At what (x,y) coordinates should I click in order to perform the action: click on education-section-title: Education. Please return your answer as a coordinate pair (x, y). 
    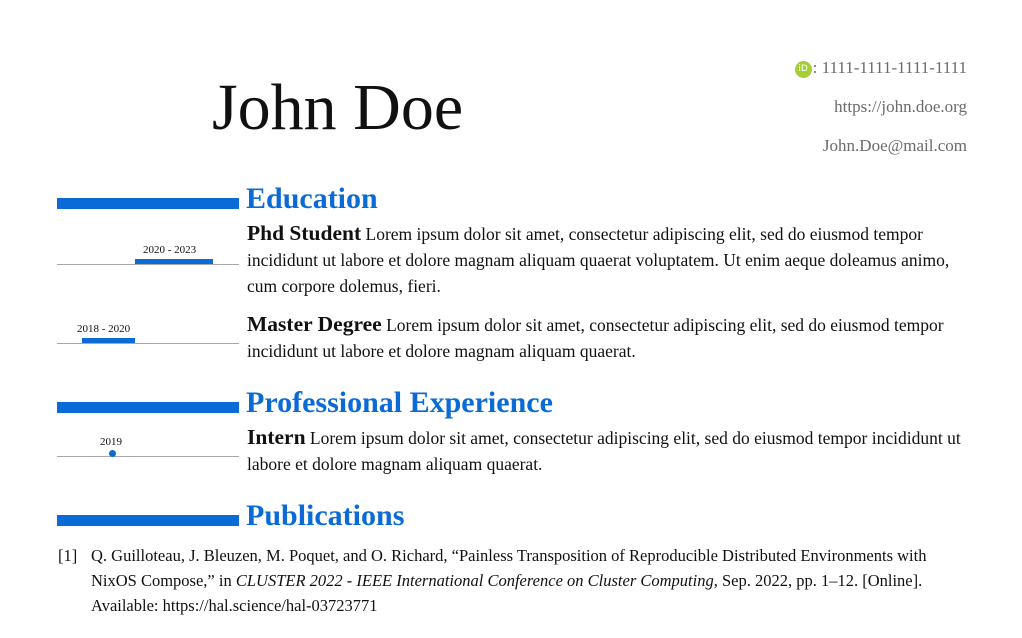
    Looking at the image, I should click on (312, 198).